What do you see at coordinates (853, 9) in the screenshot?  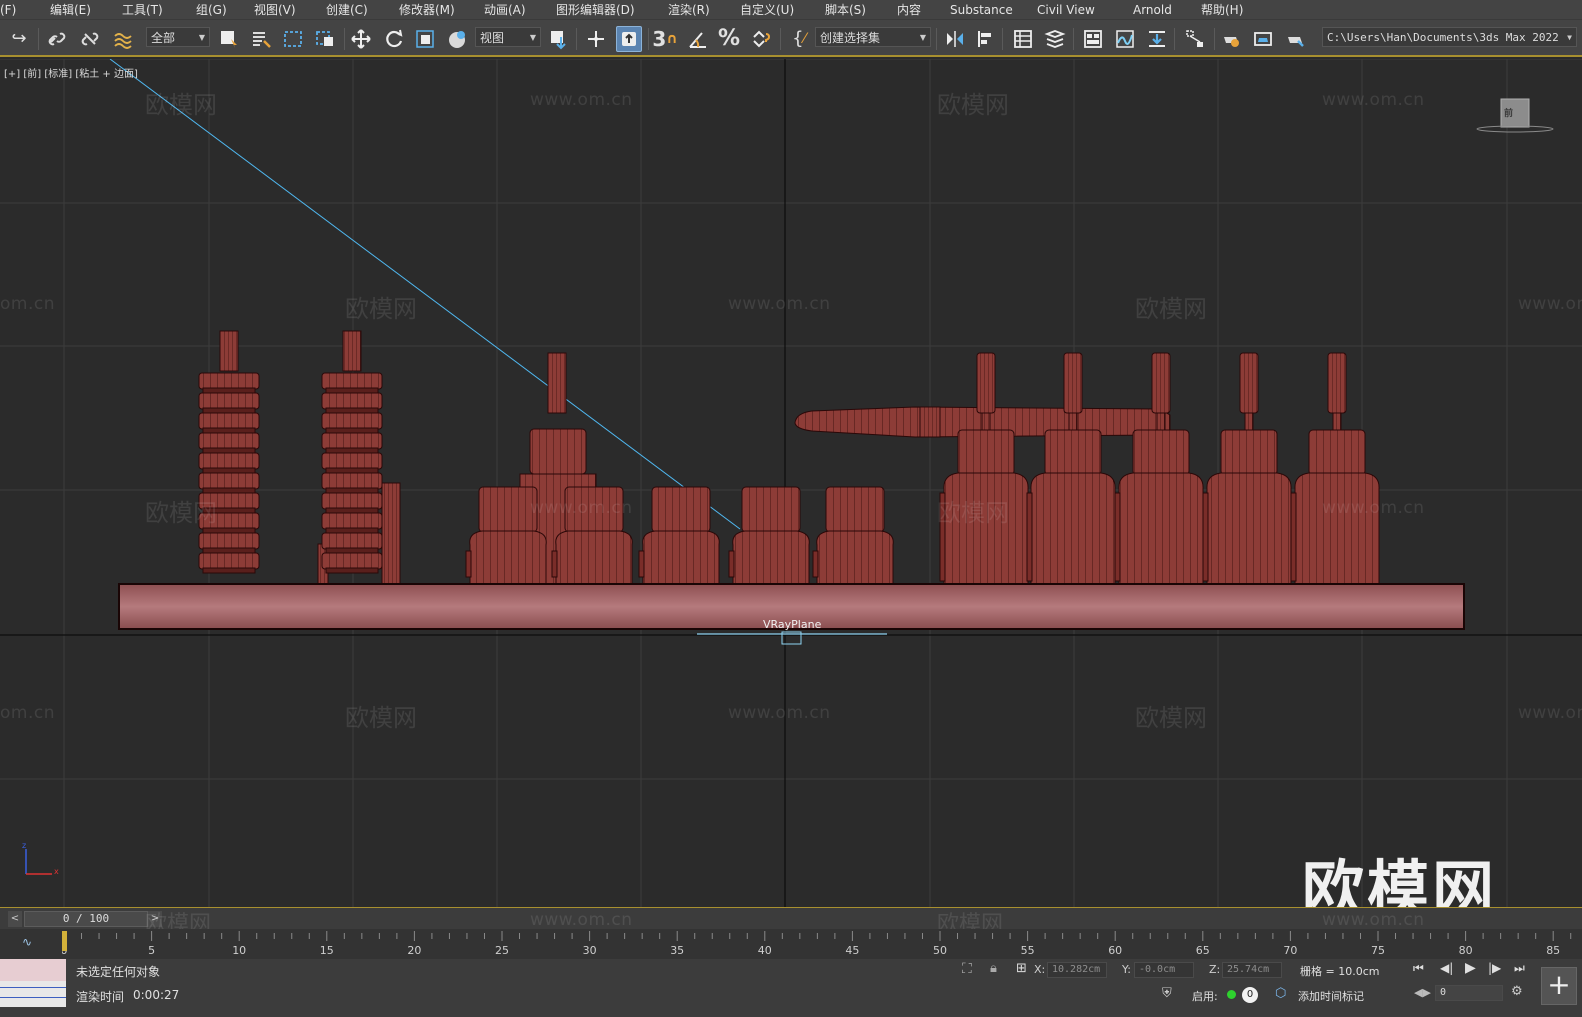 I see `menu-item: 脚本(S)` at bounding box center [853, 9].